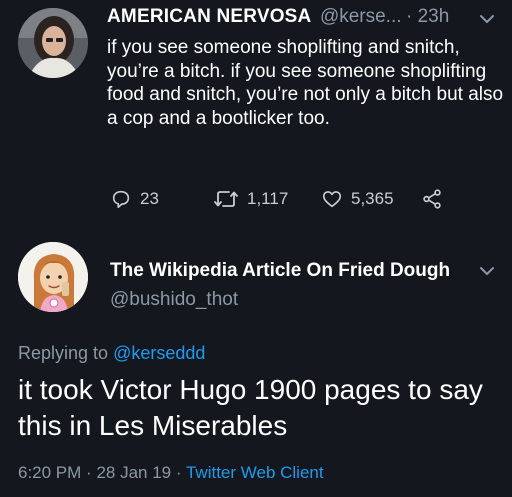  What do you see at coordinates (427, 16) in the screenshot?
I see `timestamp: · 23h` at bounding box center [427, 16].